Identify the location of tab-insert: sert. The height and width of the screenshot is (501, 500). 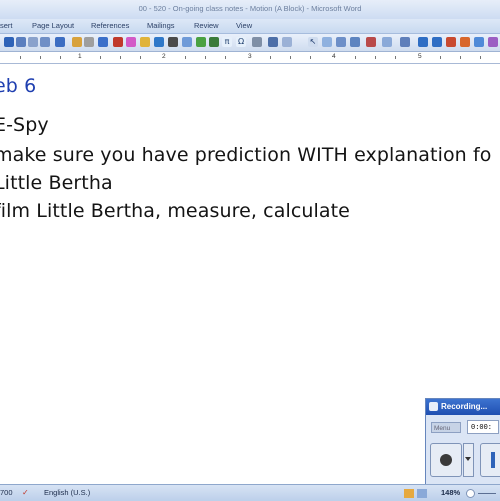
(6, 25).